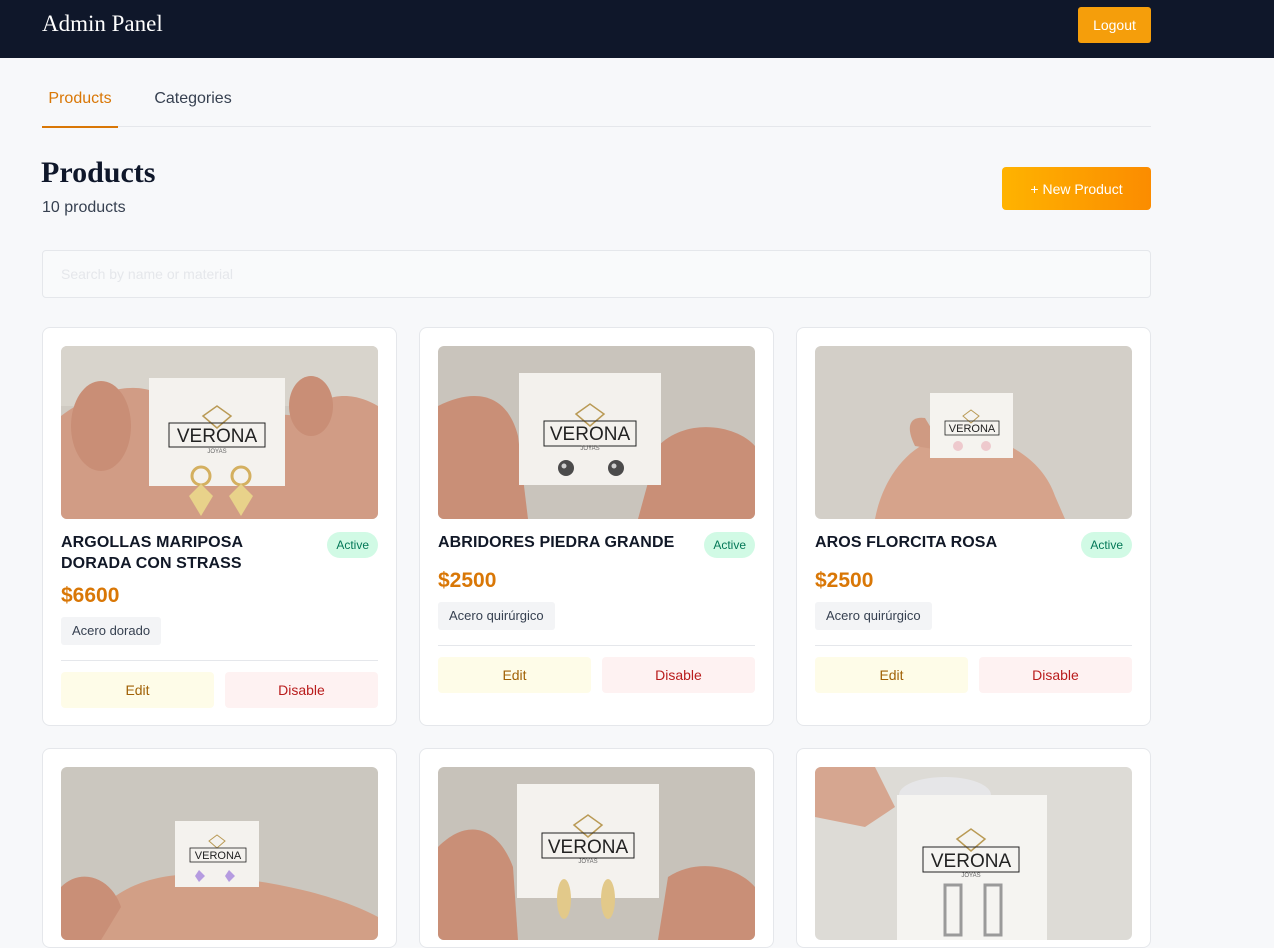  I want to click on product-card: VERONA, so click(219, 848).